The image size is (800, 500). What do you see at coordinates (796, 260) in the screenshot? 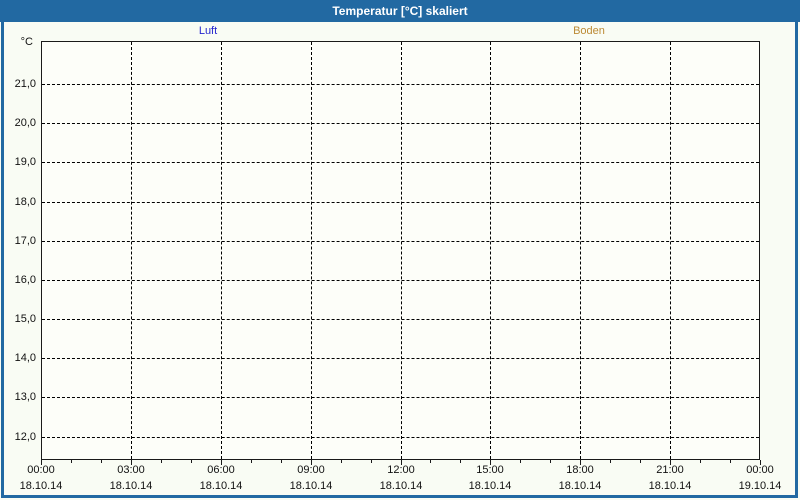
I see `window-border-right` at bounding box center [796, 260].